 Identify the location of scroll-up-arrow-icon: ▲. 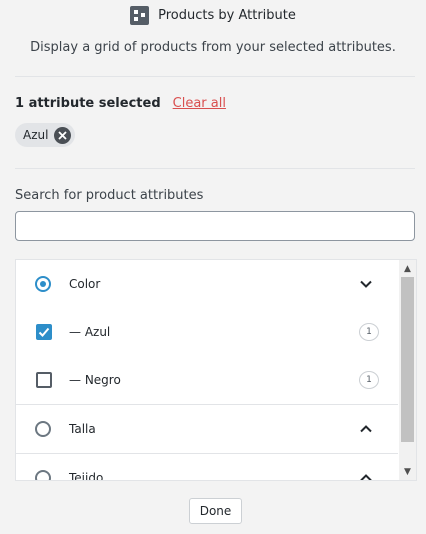
(407, 268).